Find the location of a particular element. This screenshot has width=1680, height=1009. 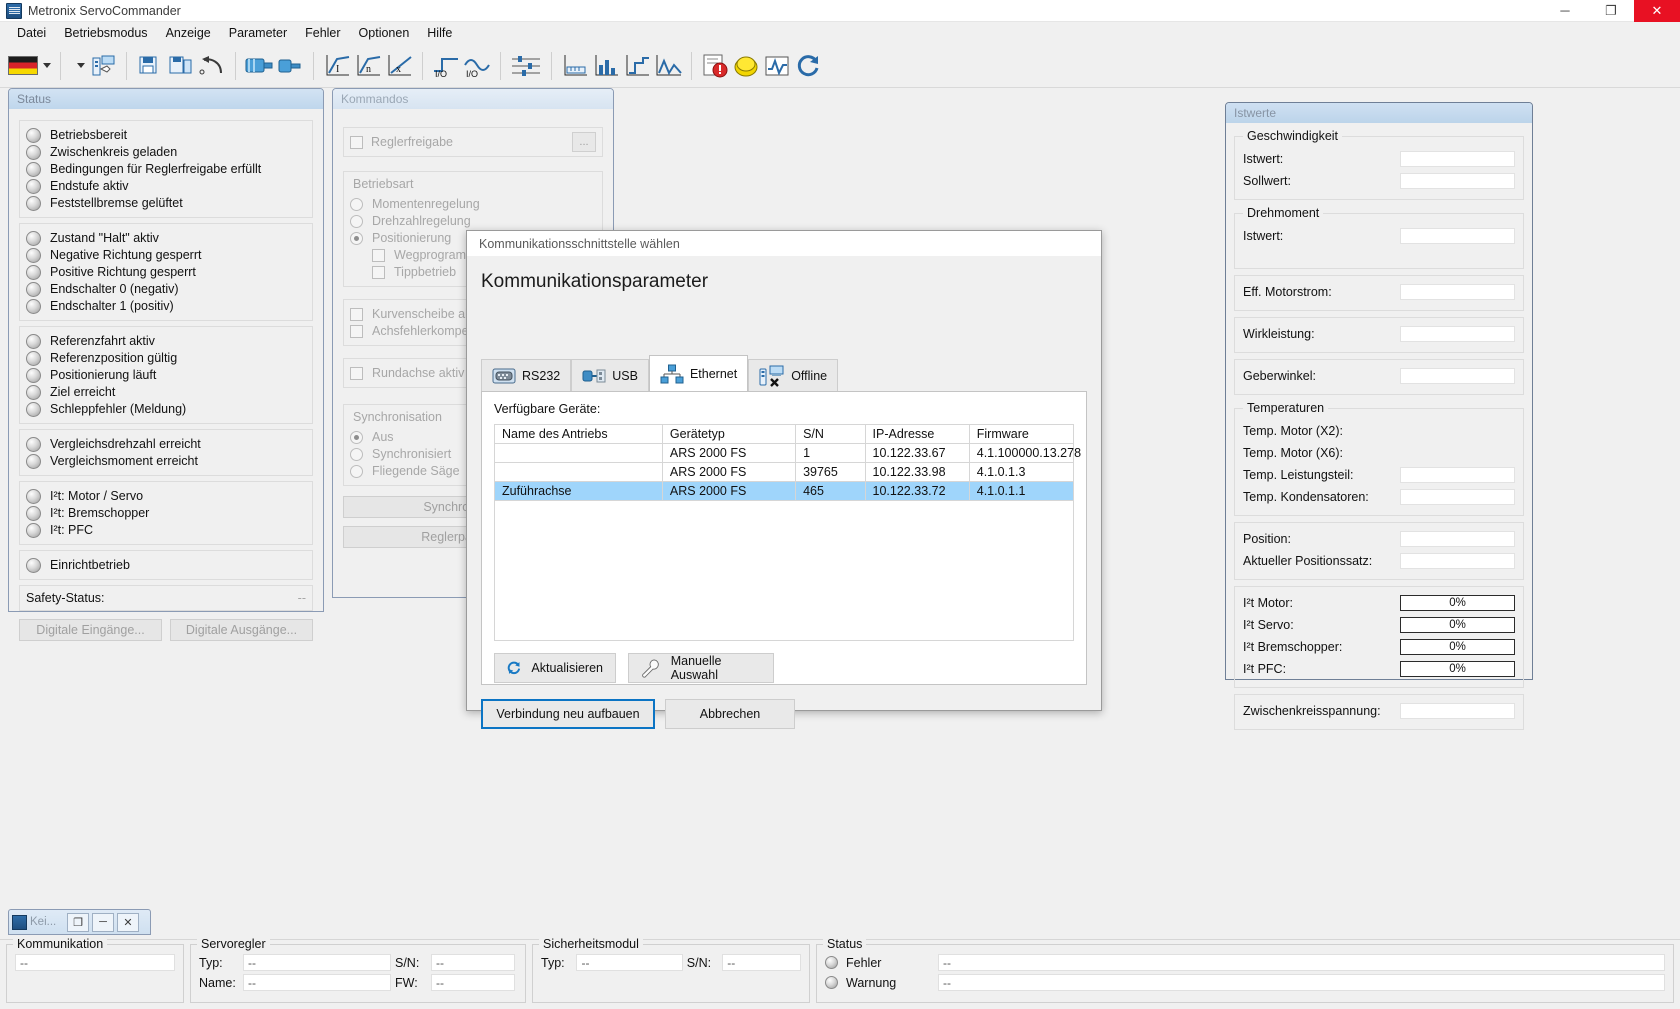

save-button is located at coordinates (150, 66).